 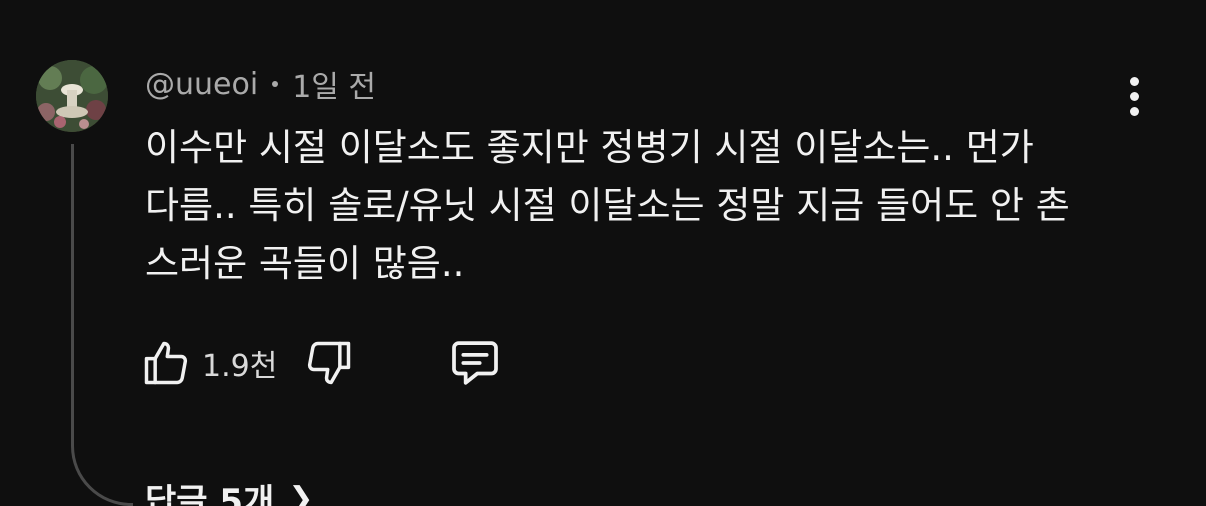 What do you see at coordinates (260, 84) in the screenshot?
I see `comment-header: @uueoi 1일 전` at bounding box center [260, 84].